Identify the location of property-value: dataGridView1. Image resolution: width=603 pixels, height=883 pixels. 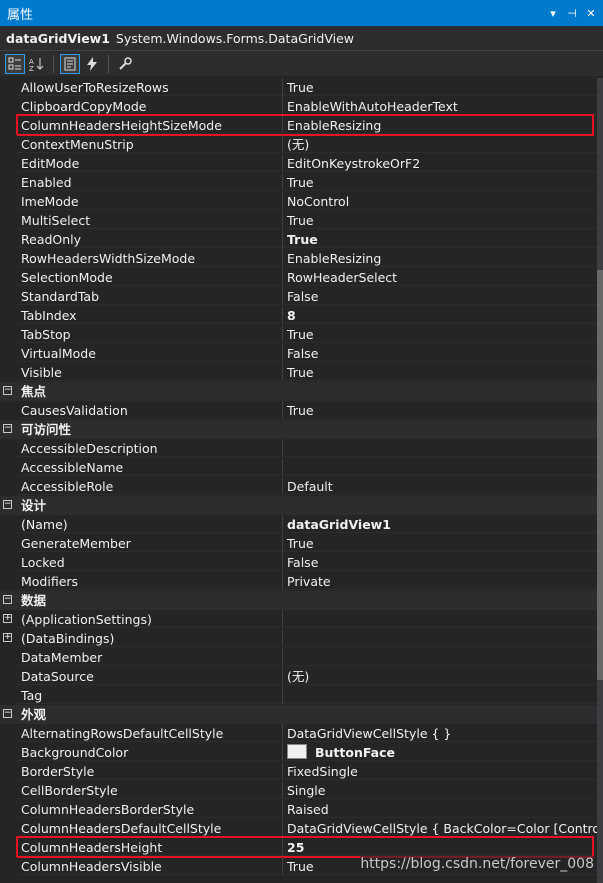
(439, 524).